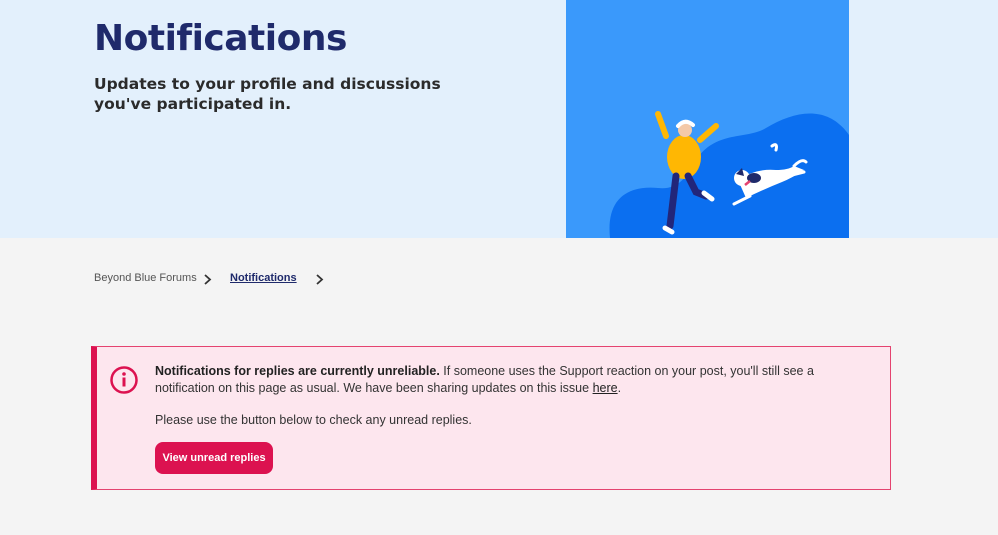 The height and width of the screenshot is (535, 998). I want to click on here-link: here, so click(605, 388).